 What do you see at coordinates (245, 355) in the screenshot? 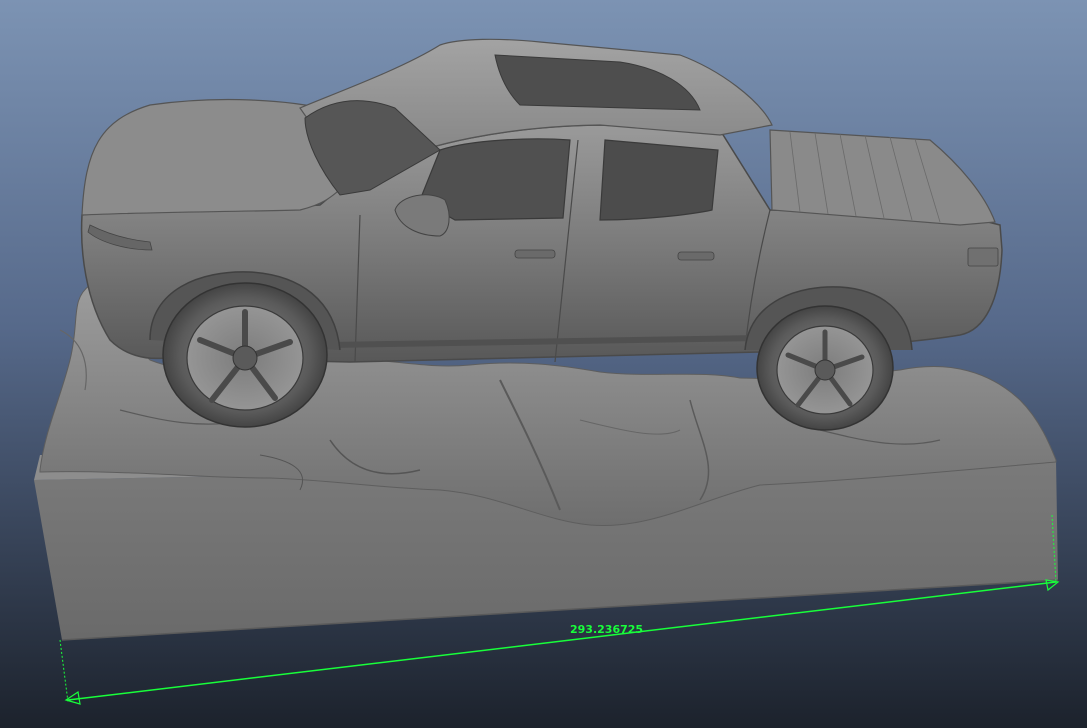
I see `truck-front-wheel` at bounding box center [245, 355].